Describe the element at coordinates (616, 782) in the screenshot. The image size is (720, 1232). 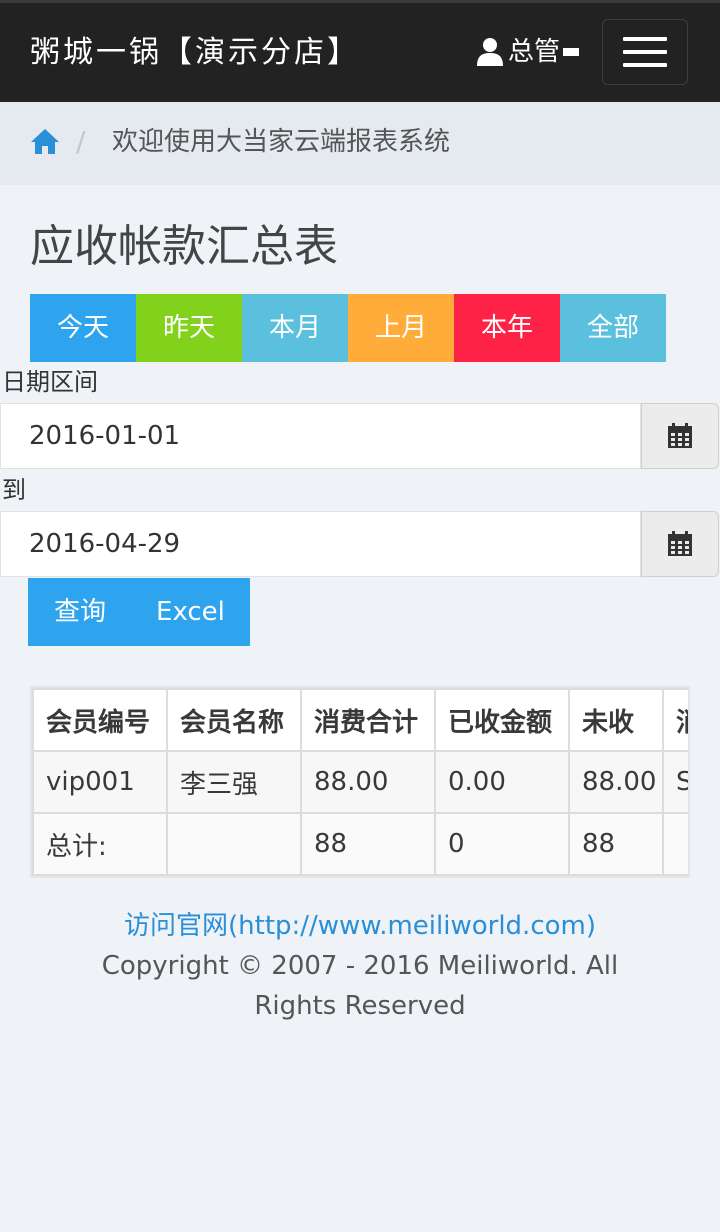
I see `cell-unreceived: 88.00` at that location.